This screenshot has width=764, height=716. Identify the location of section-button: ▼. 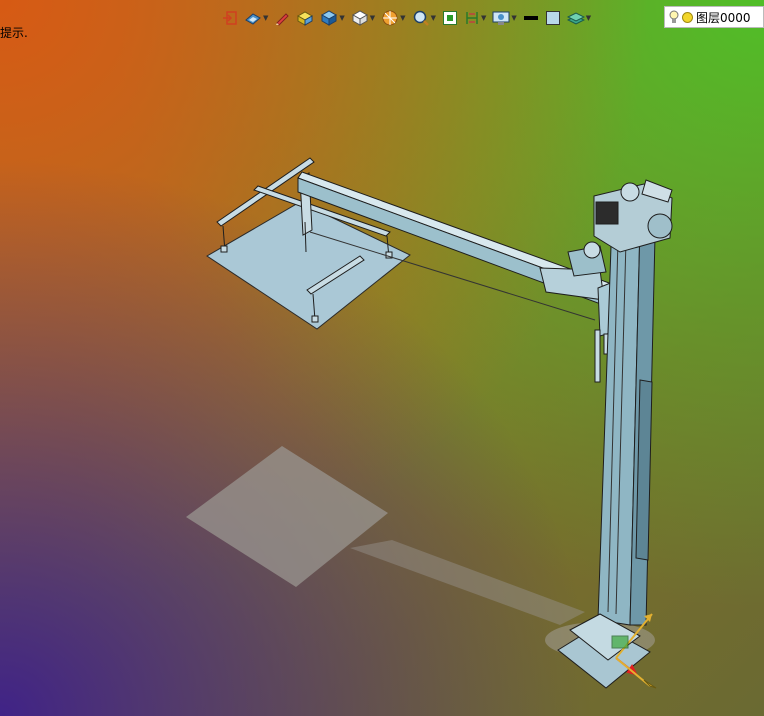
(393, 18).